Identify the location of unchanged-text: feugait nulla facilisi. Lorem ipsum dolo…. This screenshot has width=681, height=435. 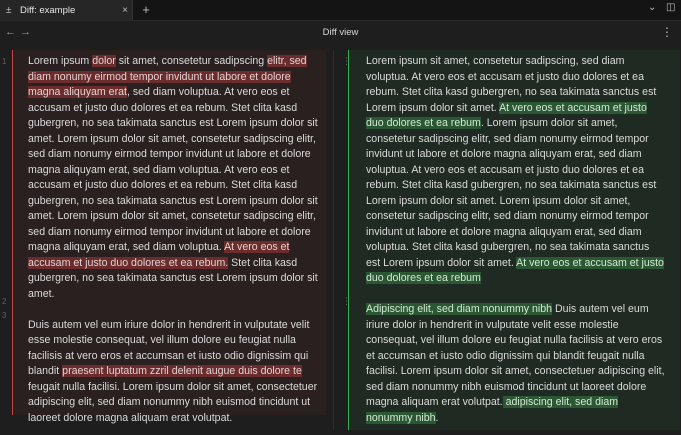
(173, 402).